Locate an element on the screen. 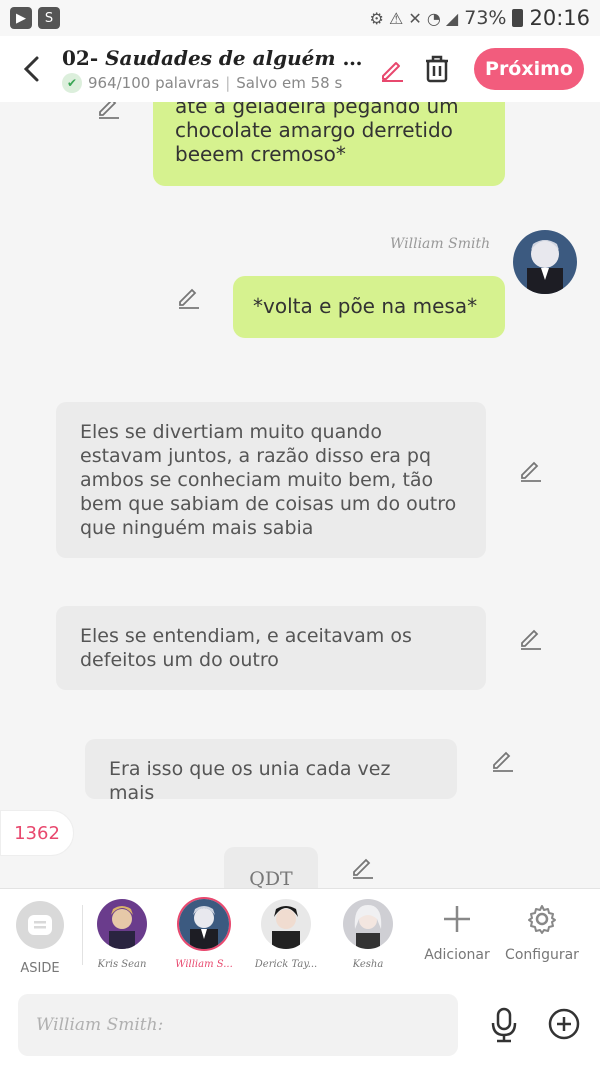  input-bar is located at coordinates (300, 1024).